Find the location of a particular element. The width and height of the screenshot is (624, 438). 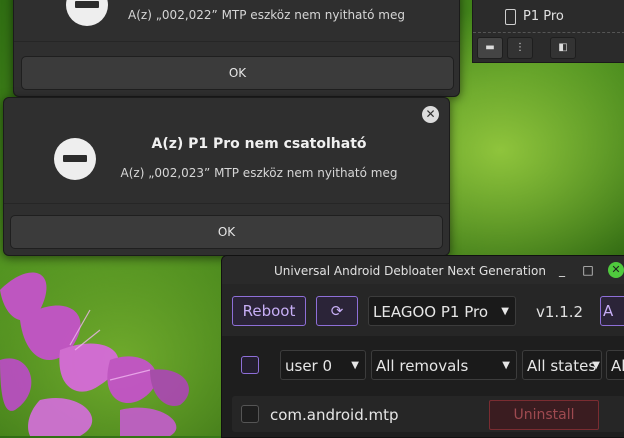

device-select: LEAGOO P1 Pro ▼ is located at coordinates (442, 311).